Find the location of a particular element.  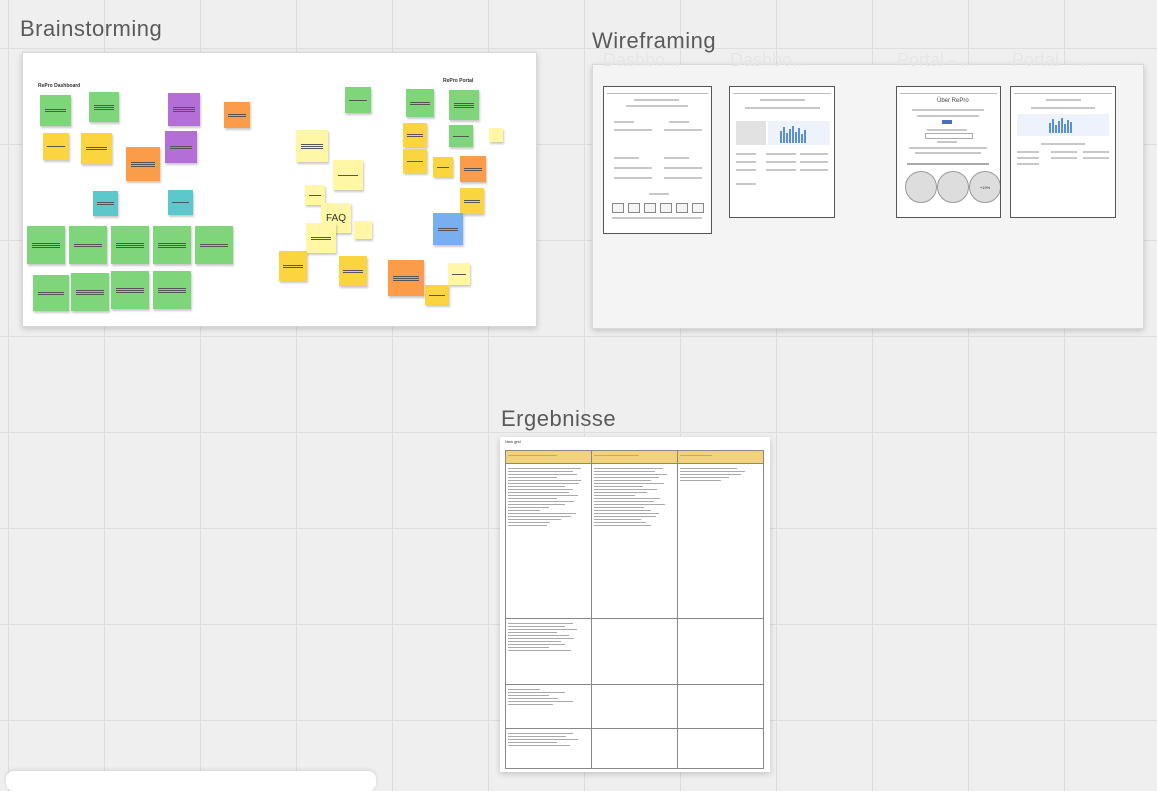

results-grid-board: New grid is located at coordinates (635, 604).